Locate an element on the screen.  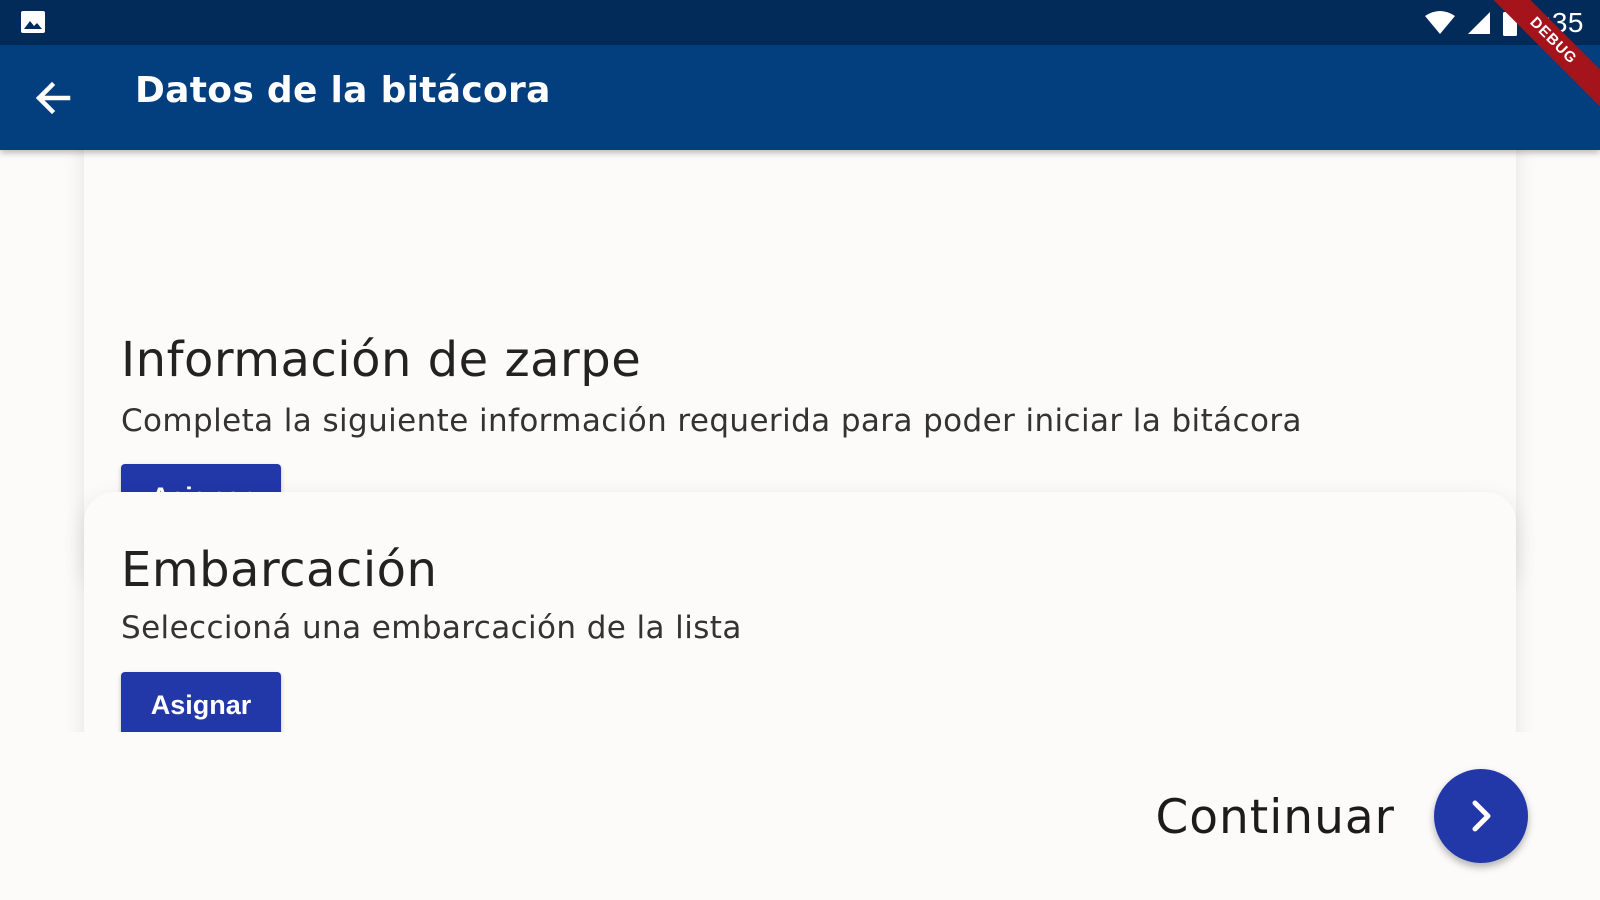
app-bar: Datos de la bitácora is located at coordinates (800, 97).